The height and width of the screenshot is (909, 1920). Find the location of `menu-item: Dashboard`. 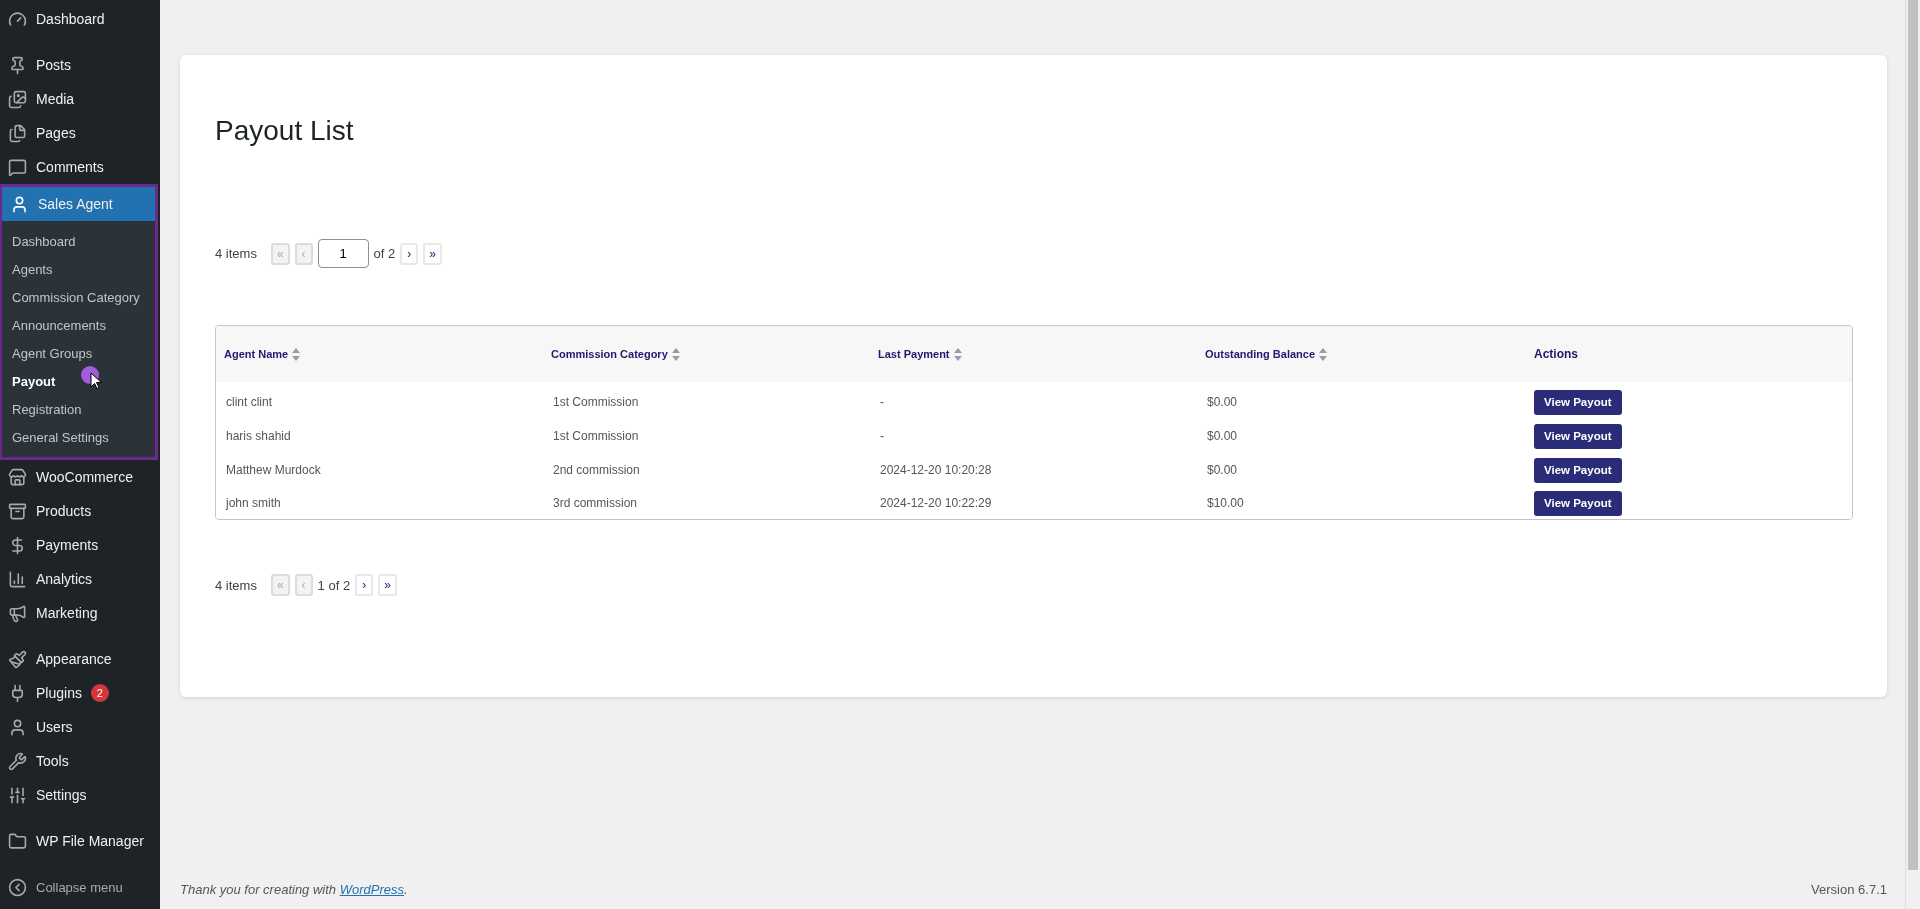

menu-item: Dashboard is located at coordinates (80, 19).